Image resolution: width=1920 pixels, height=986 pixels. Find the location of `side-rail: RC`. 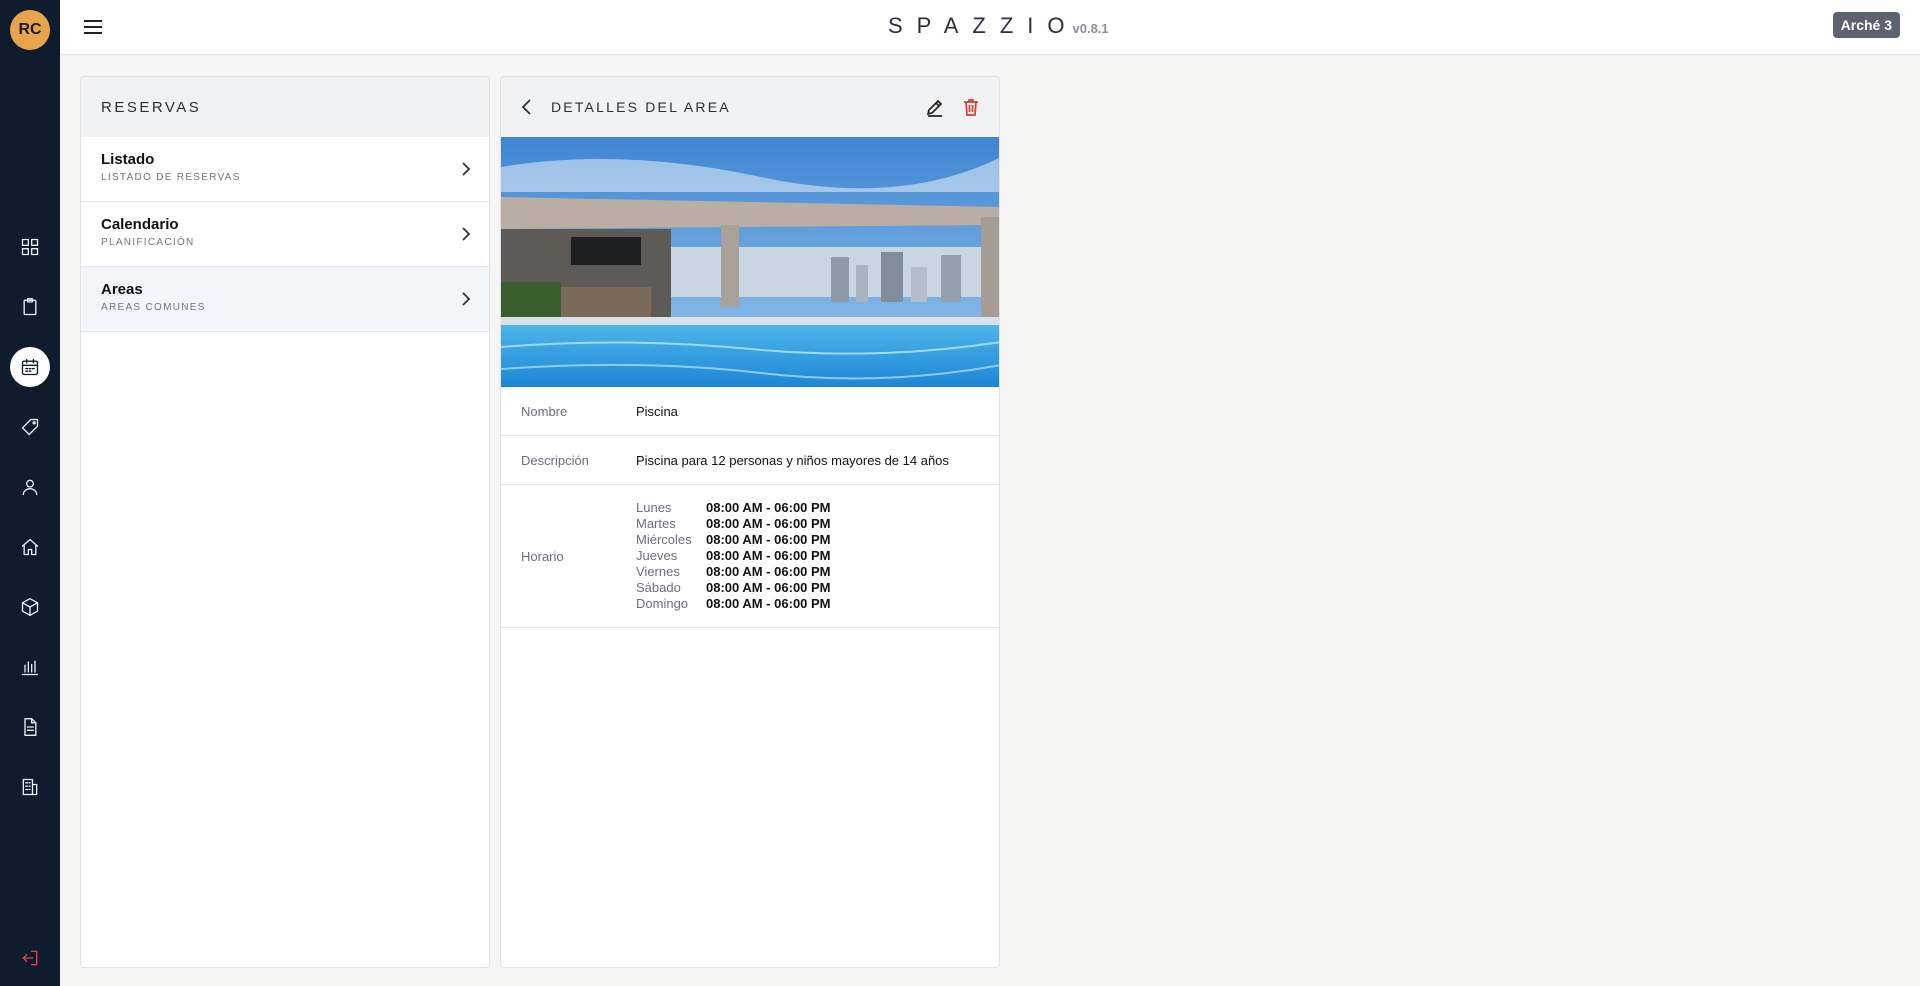

side-rail: RC is located at coordinates (30, 493).